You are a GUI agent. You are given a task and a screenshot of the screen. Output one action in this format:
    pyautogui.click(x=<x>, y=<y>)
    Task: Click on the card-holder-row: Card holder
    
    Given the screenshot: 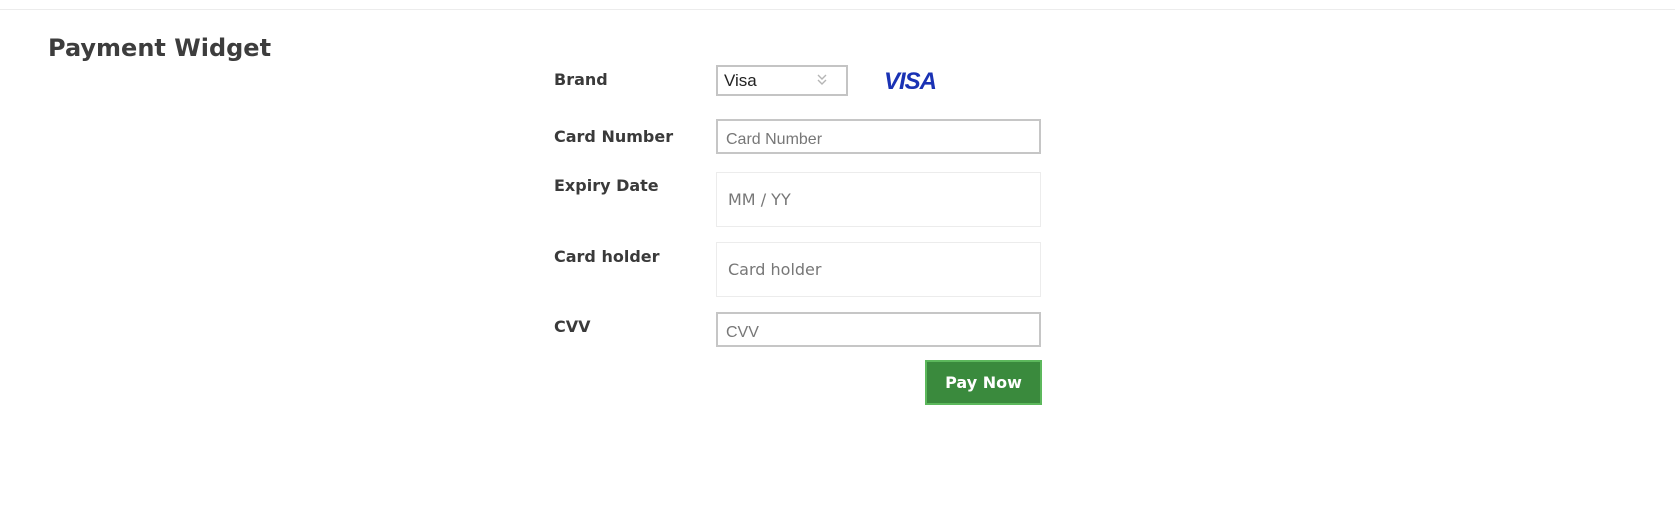 What is the action you would take?
    pyautogui.click(x=804, y=272)
    